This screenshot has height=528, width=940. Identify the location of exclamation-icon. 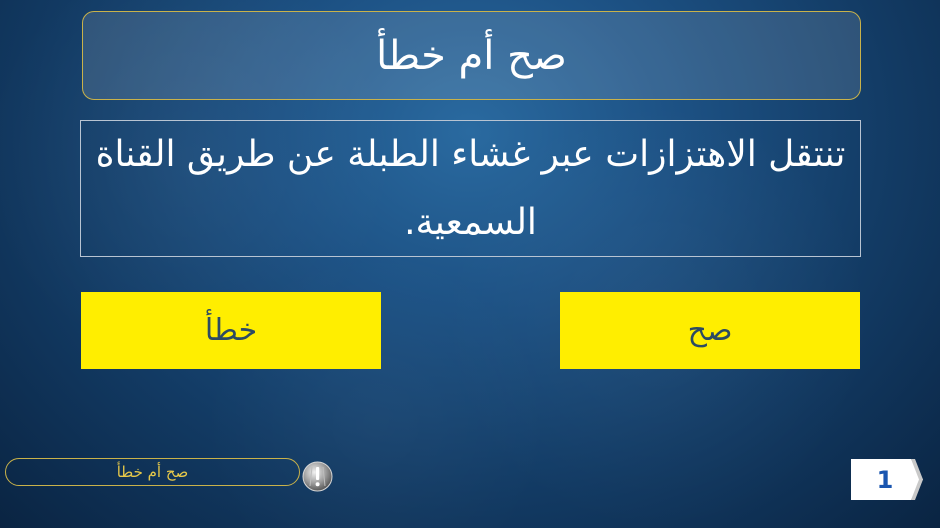
(317, 476).